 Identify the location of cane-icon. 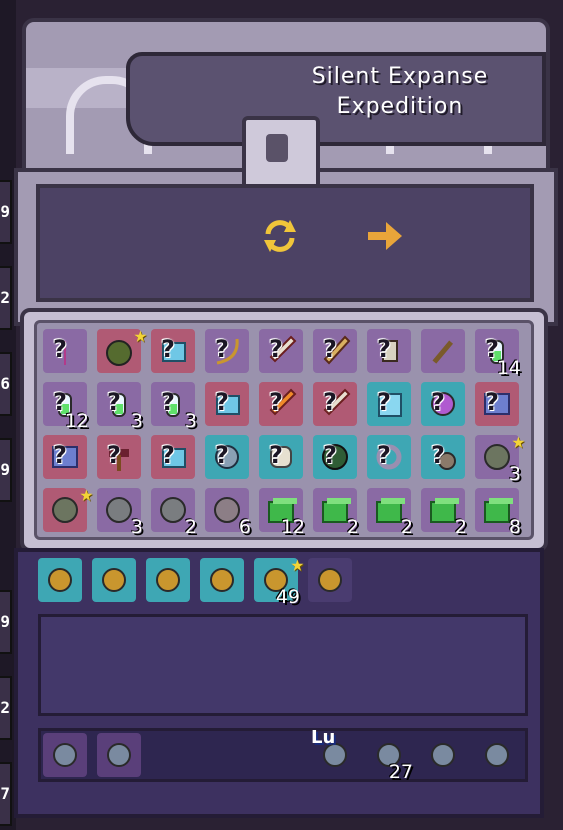
(65, 755).